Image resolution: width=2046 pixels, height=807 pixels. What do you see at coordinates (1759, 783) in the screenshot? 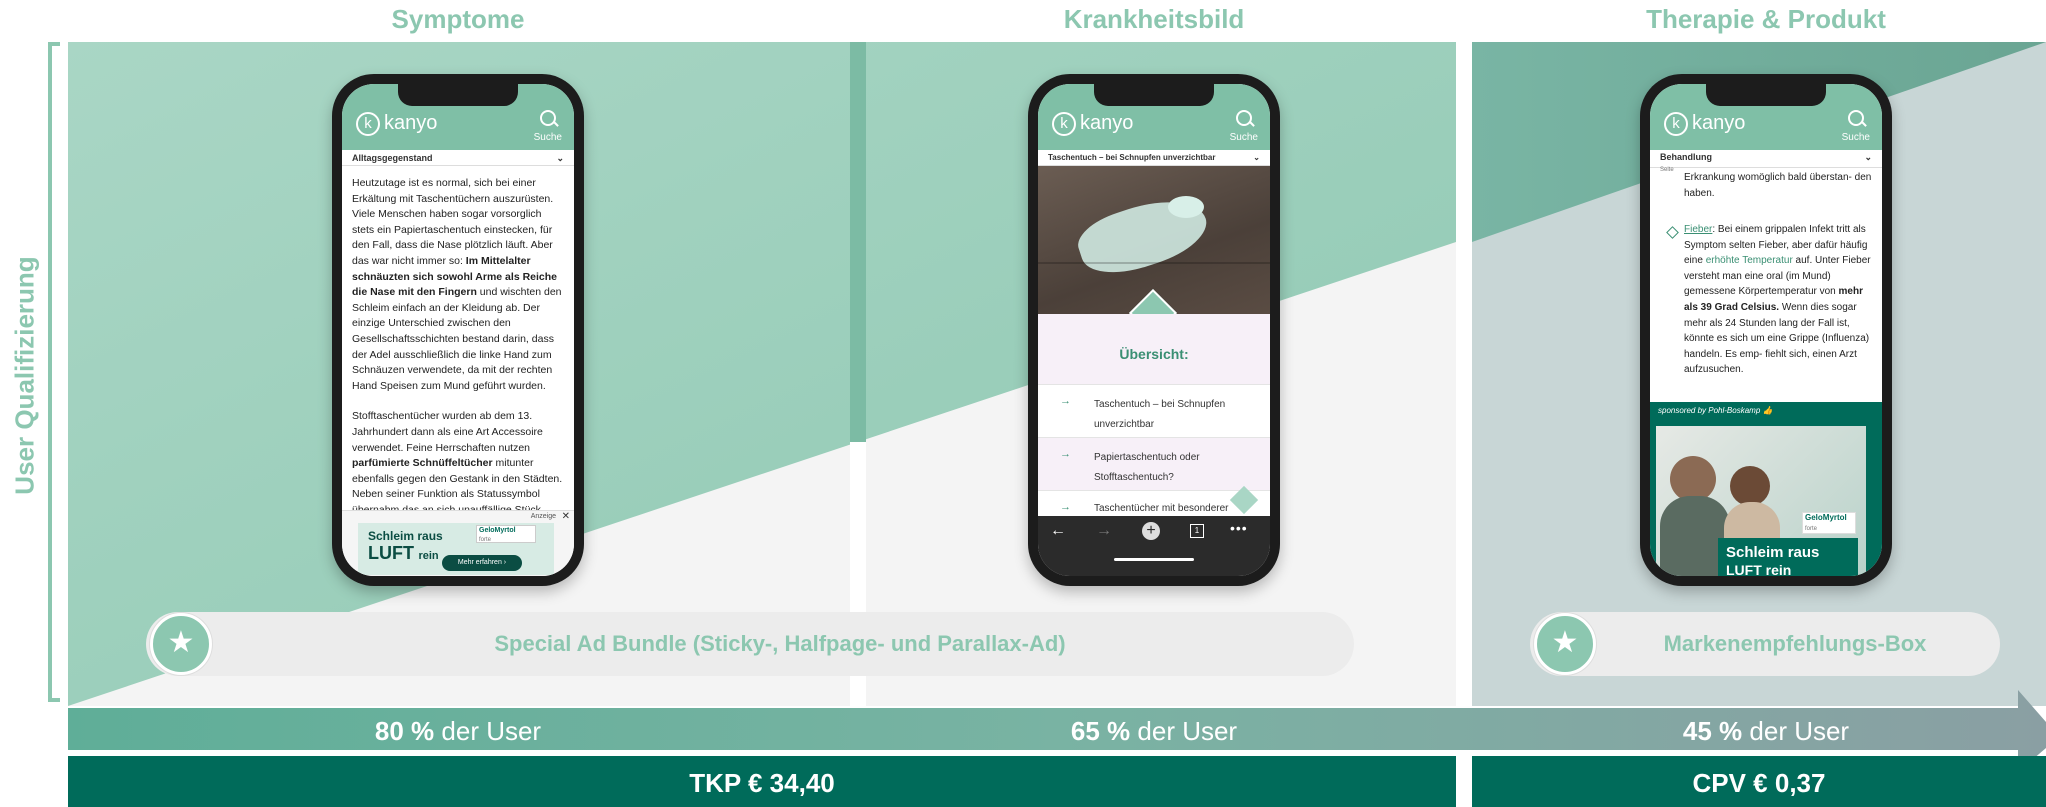
I see `cpv-price: CPV € 0,37` at bounding box center [1759, 783].